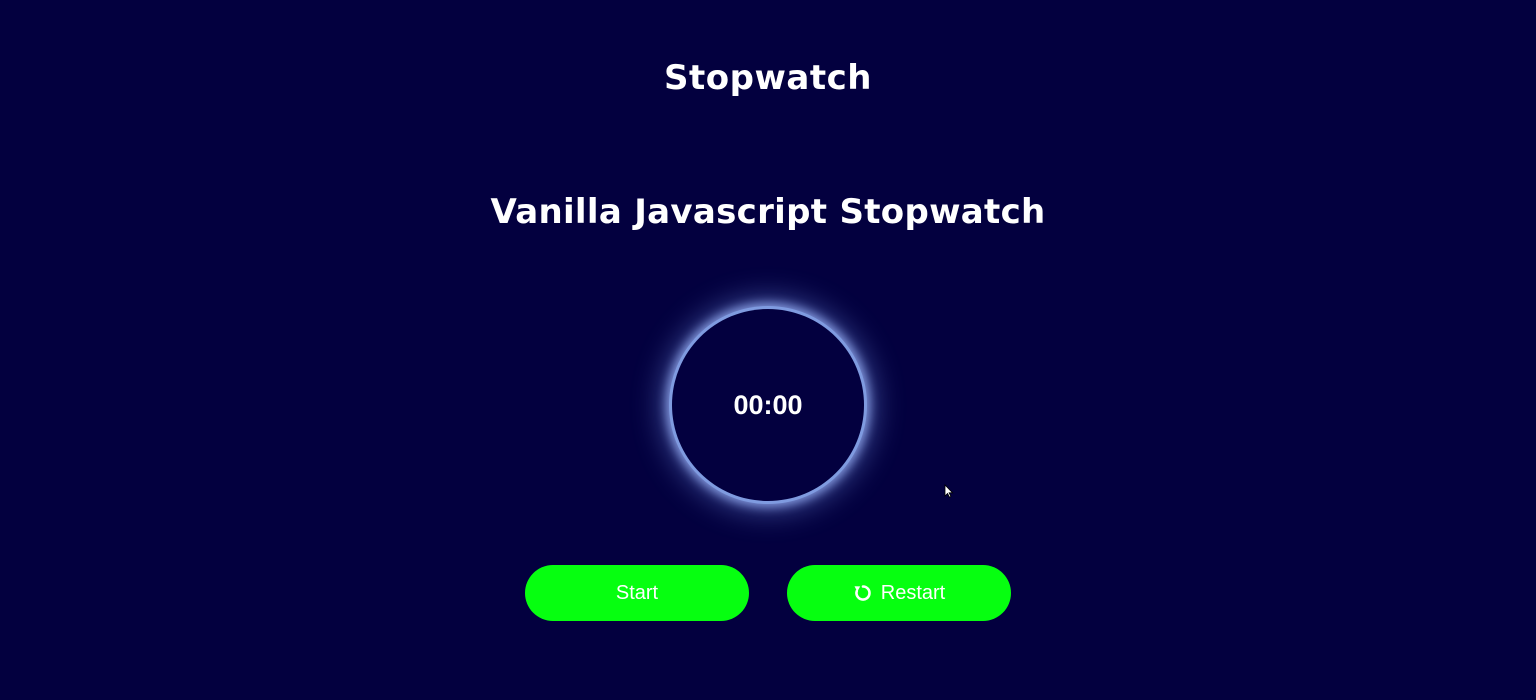 This screenshot has height=700, width=1536. I want to click on page-title: Stopwatch, so click(768, 78).